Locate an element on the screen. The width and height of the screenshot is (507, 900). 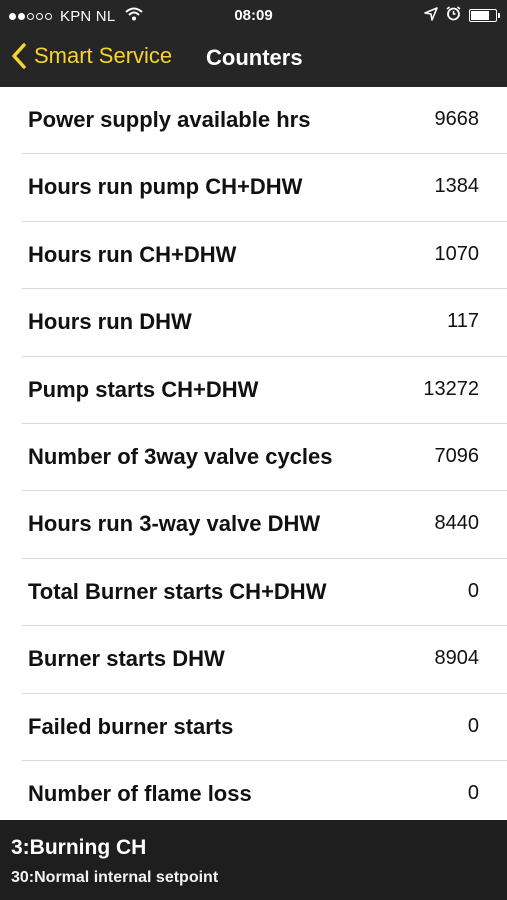
counter-row: Hours run CH+DHW 1070 is located at coordinates (264, 256).